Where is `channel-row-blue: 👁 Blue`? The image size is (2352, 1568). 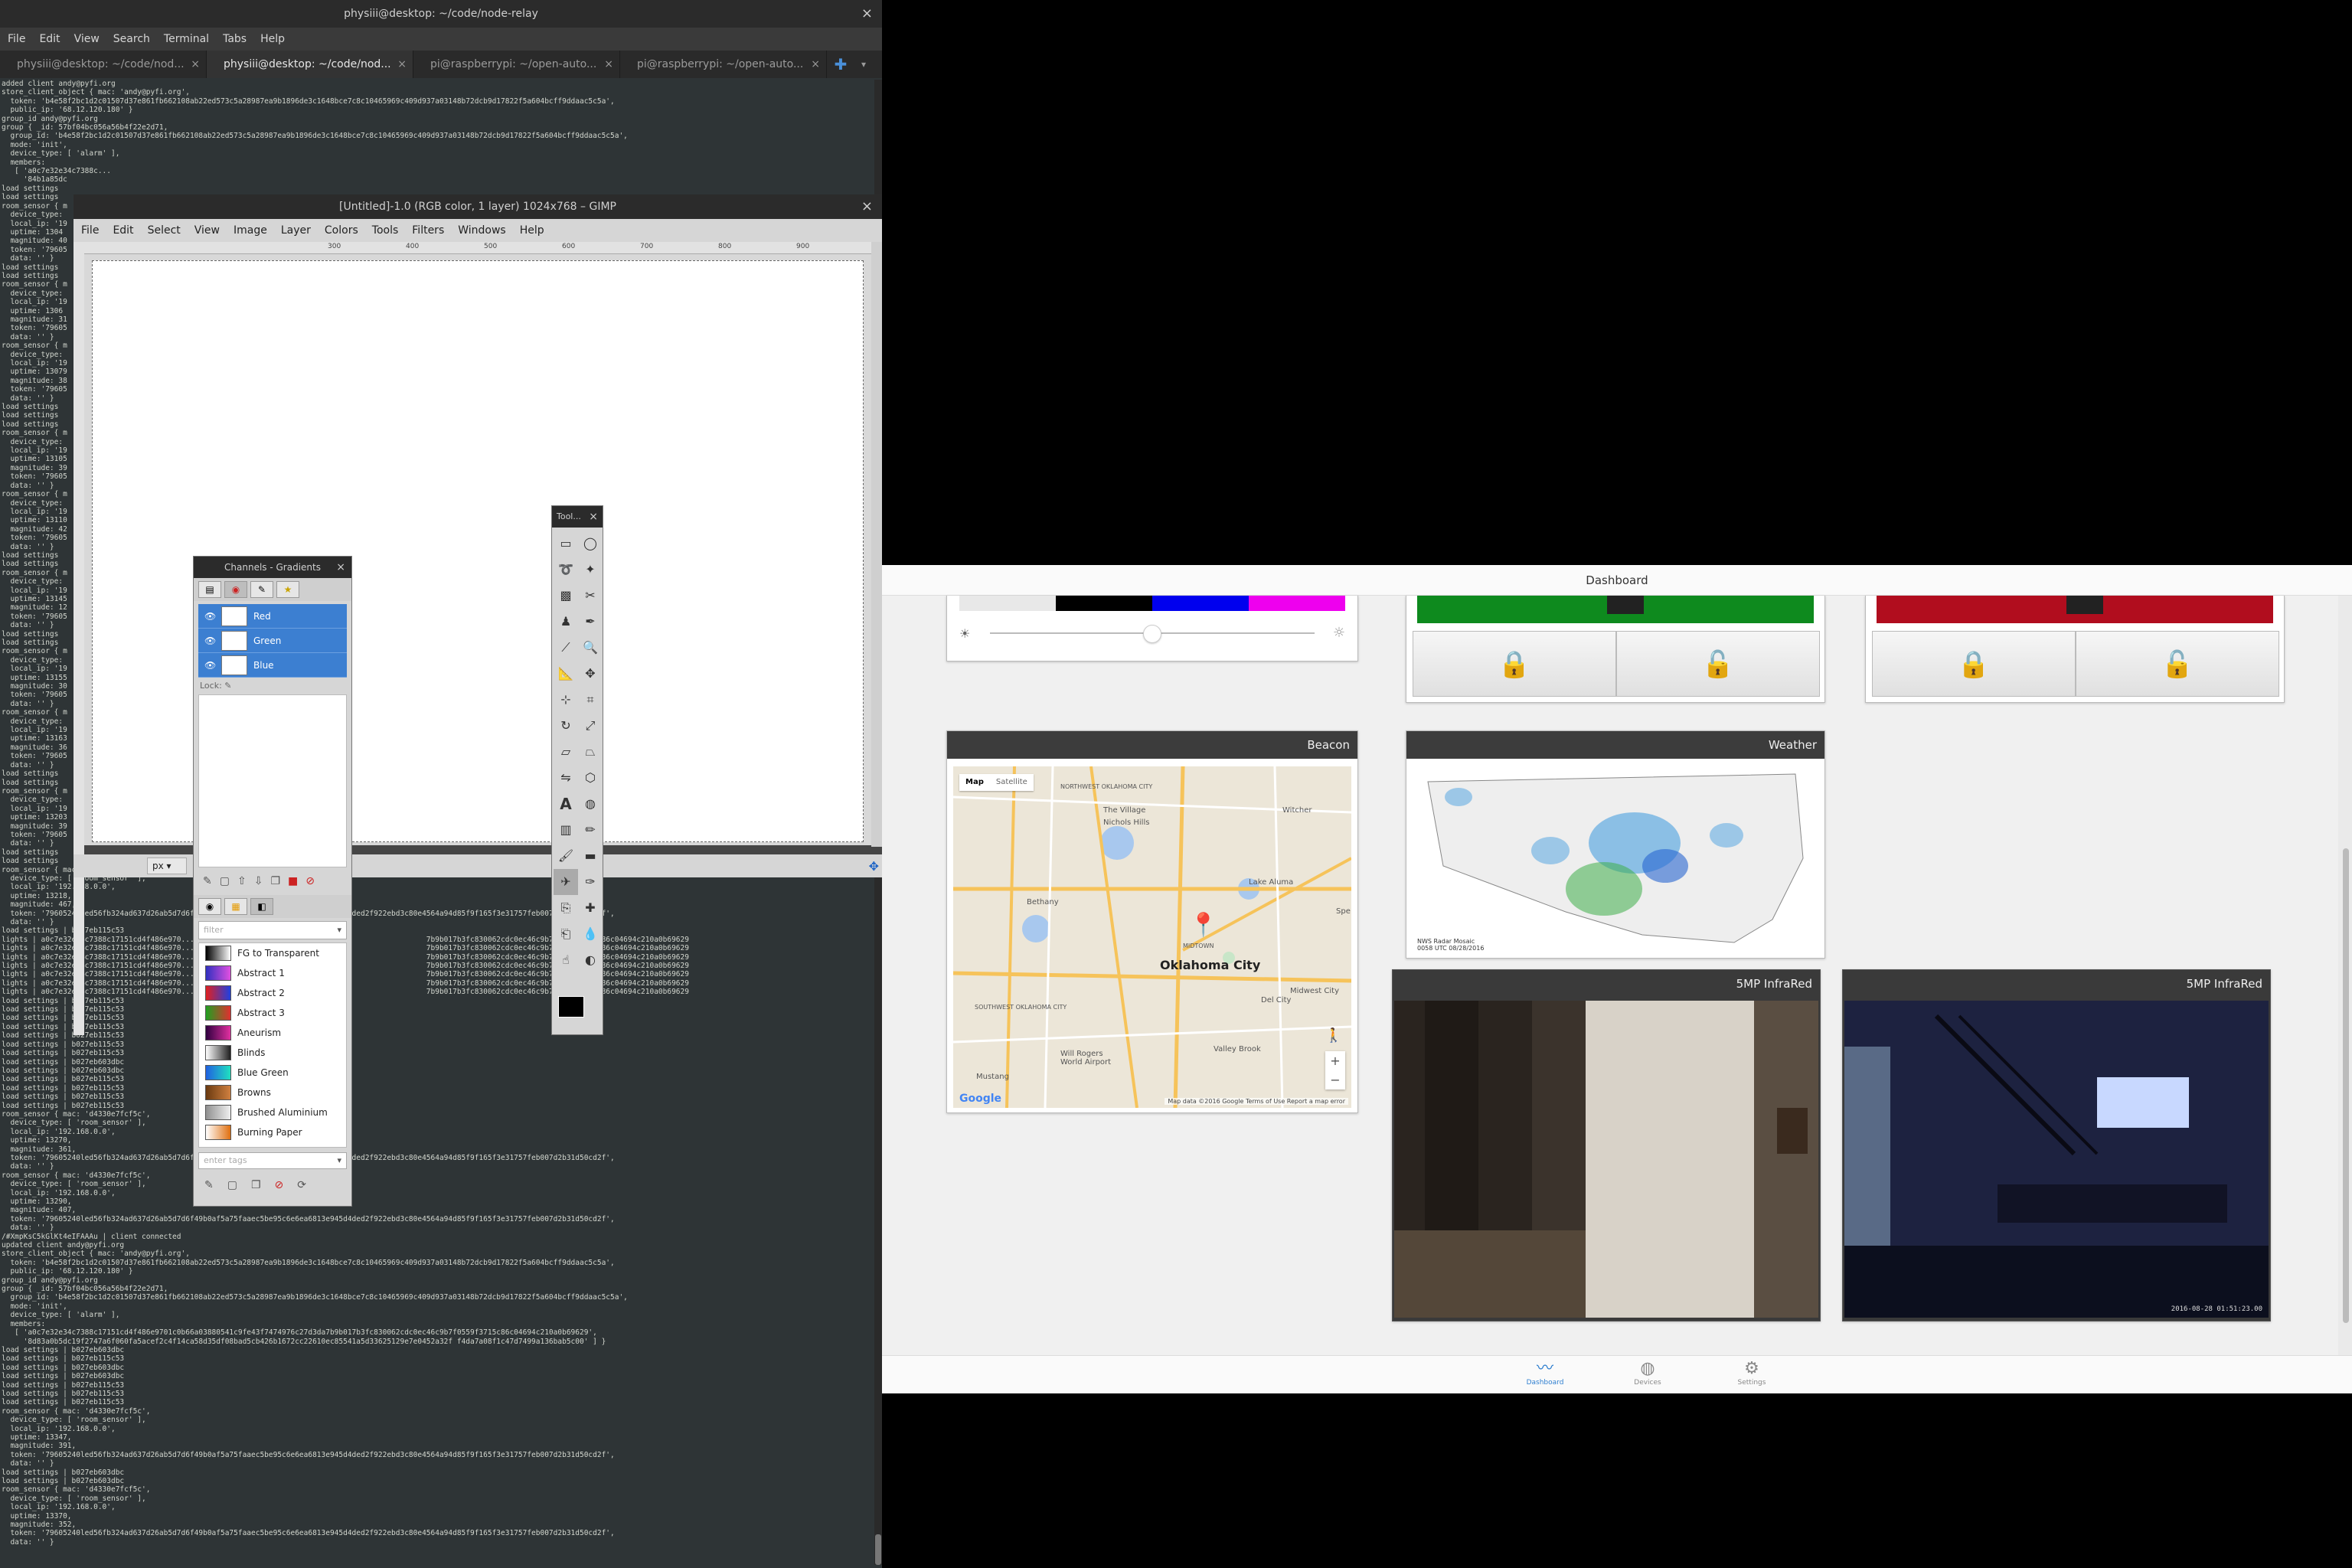 channel-row-blue: 👁 Blue is located at coordinates (272, 665).